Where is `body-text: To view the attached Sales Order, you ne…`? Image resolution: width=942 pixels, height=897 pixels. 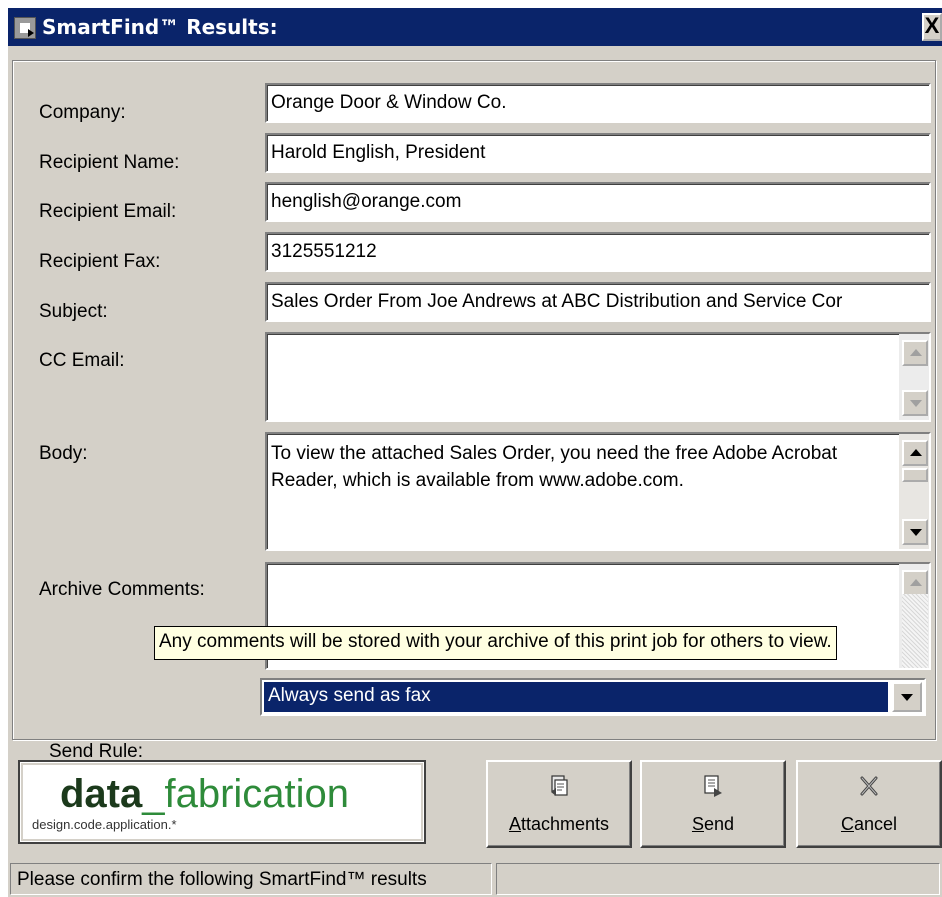 body-text: To view the attached Sales Order, you ne… is located at coordinates (554, 467).